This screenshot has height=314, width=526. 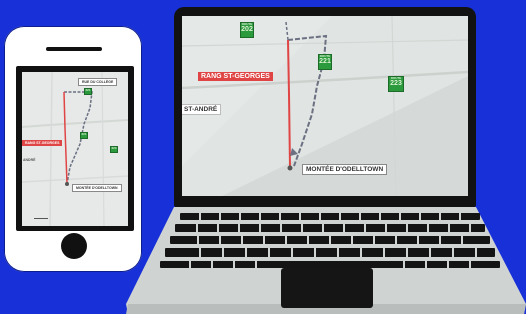 I want to click on laptop-trackpad, so click(x=327, y=288).